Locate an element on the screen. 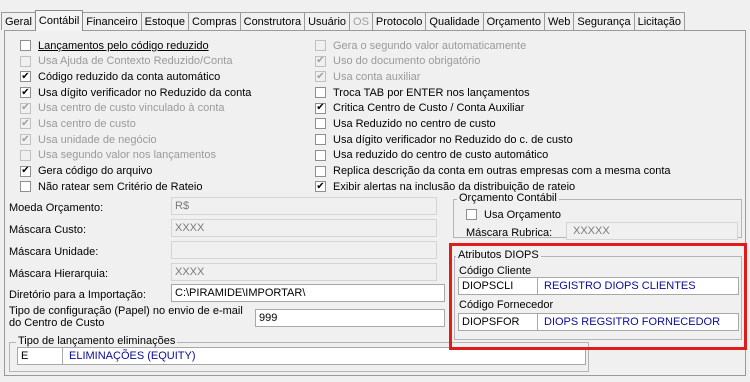 This screenshot has width=750, height=382. left-option-2: ✔ Código reduzido da conta automático is located at coordinates (135, 76).